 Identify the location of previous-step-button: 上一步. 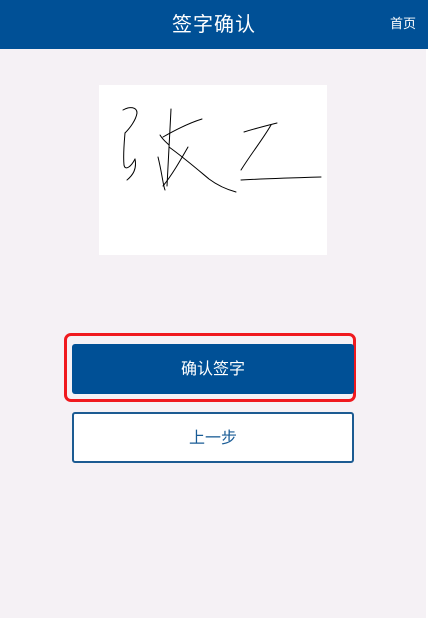
(213, 437).